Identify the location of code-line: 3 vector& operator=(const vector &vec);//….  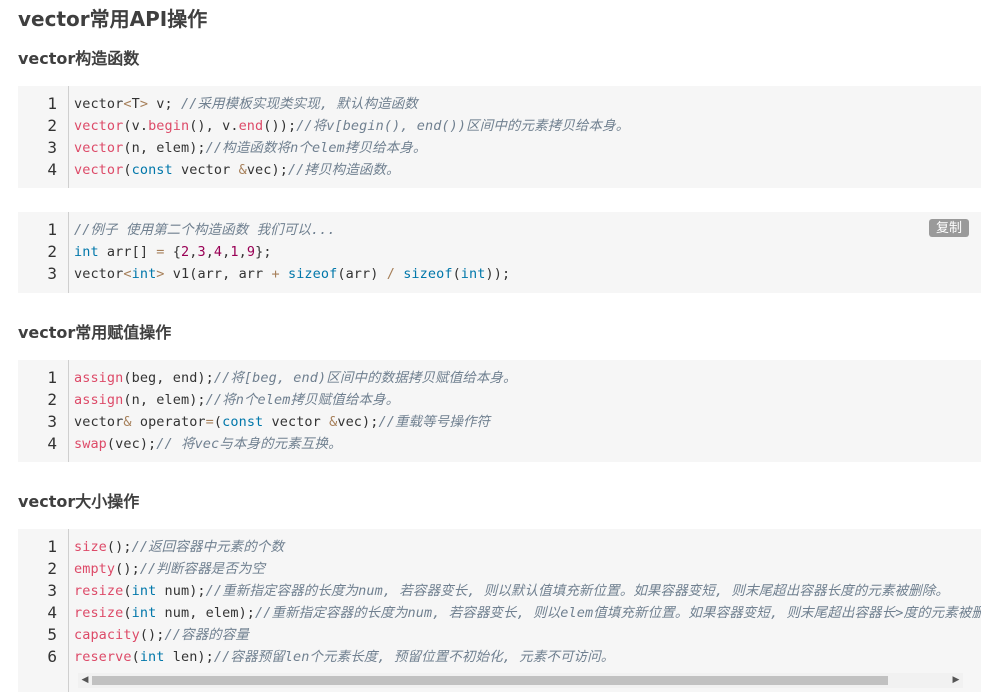
(499, 422).